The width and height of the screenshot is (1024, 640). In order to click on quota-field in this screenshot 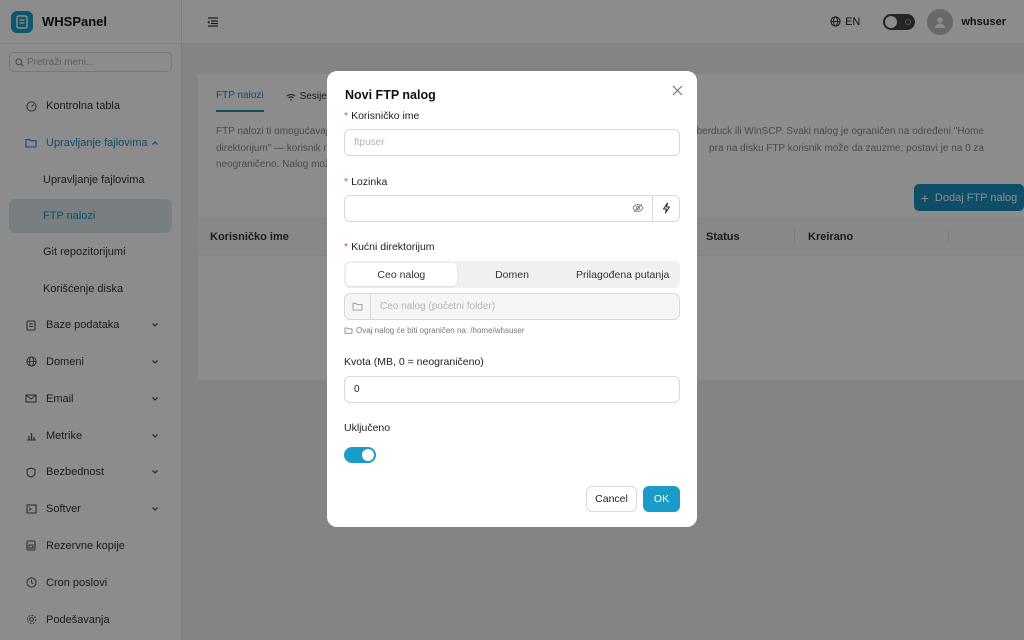, I will do `click(512, 389)`.